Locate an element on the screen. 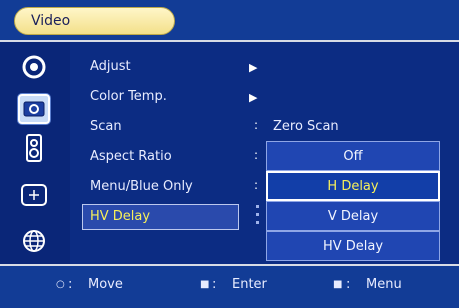 This screenshot has width=459, height=308. scan-value: Zero Scan is located at coordinates (306, 126).